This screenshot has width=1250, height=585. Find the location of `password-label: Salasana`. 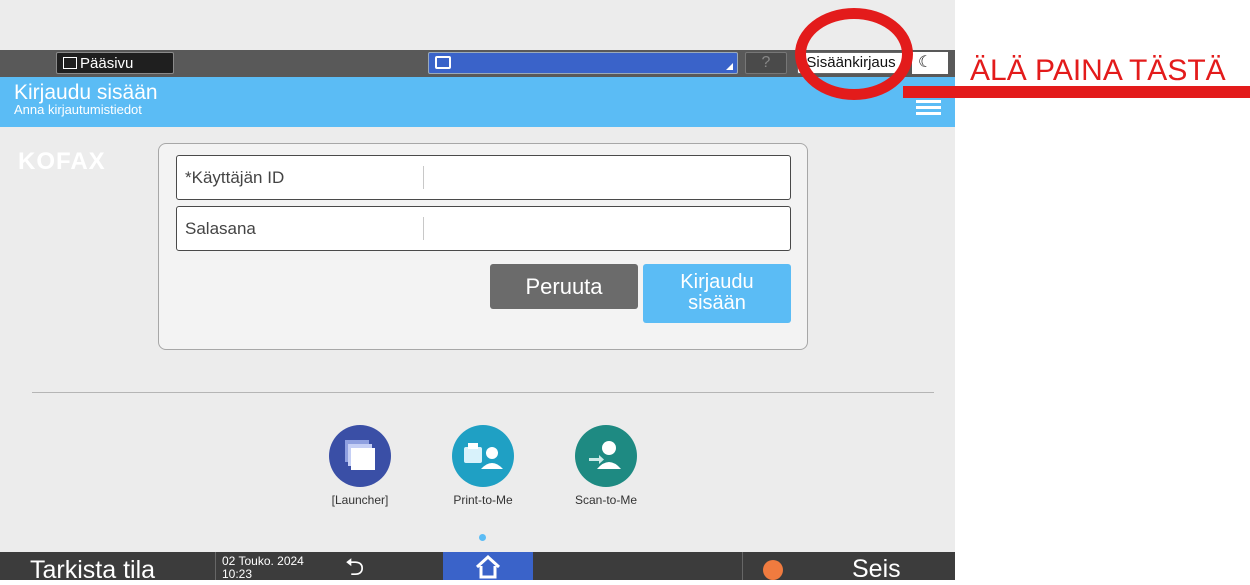

password-label: Salasana is located at coordinates (220, 228).